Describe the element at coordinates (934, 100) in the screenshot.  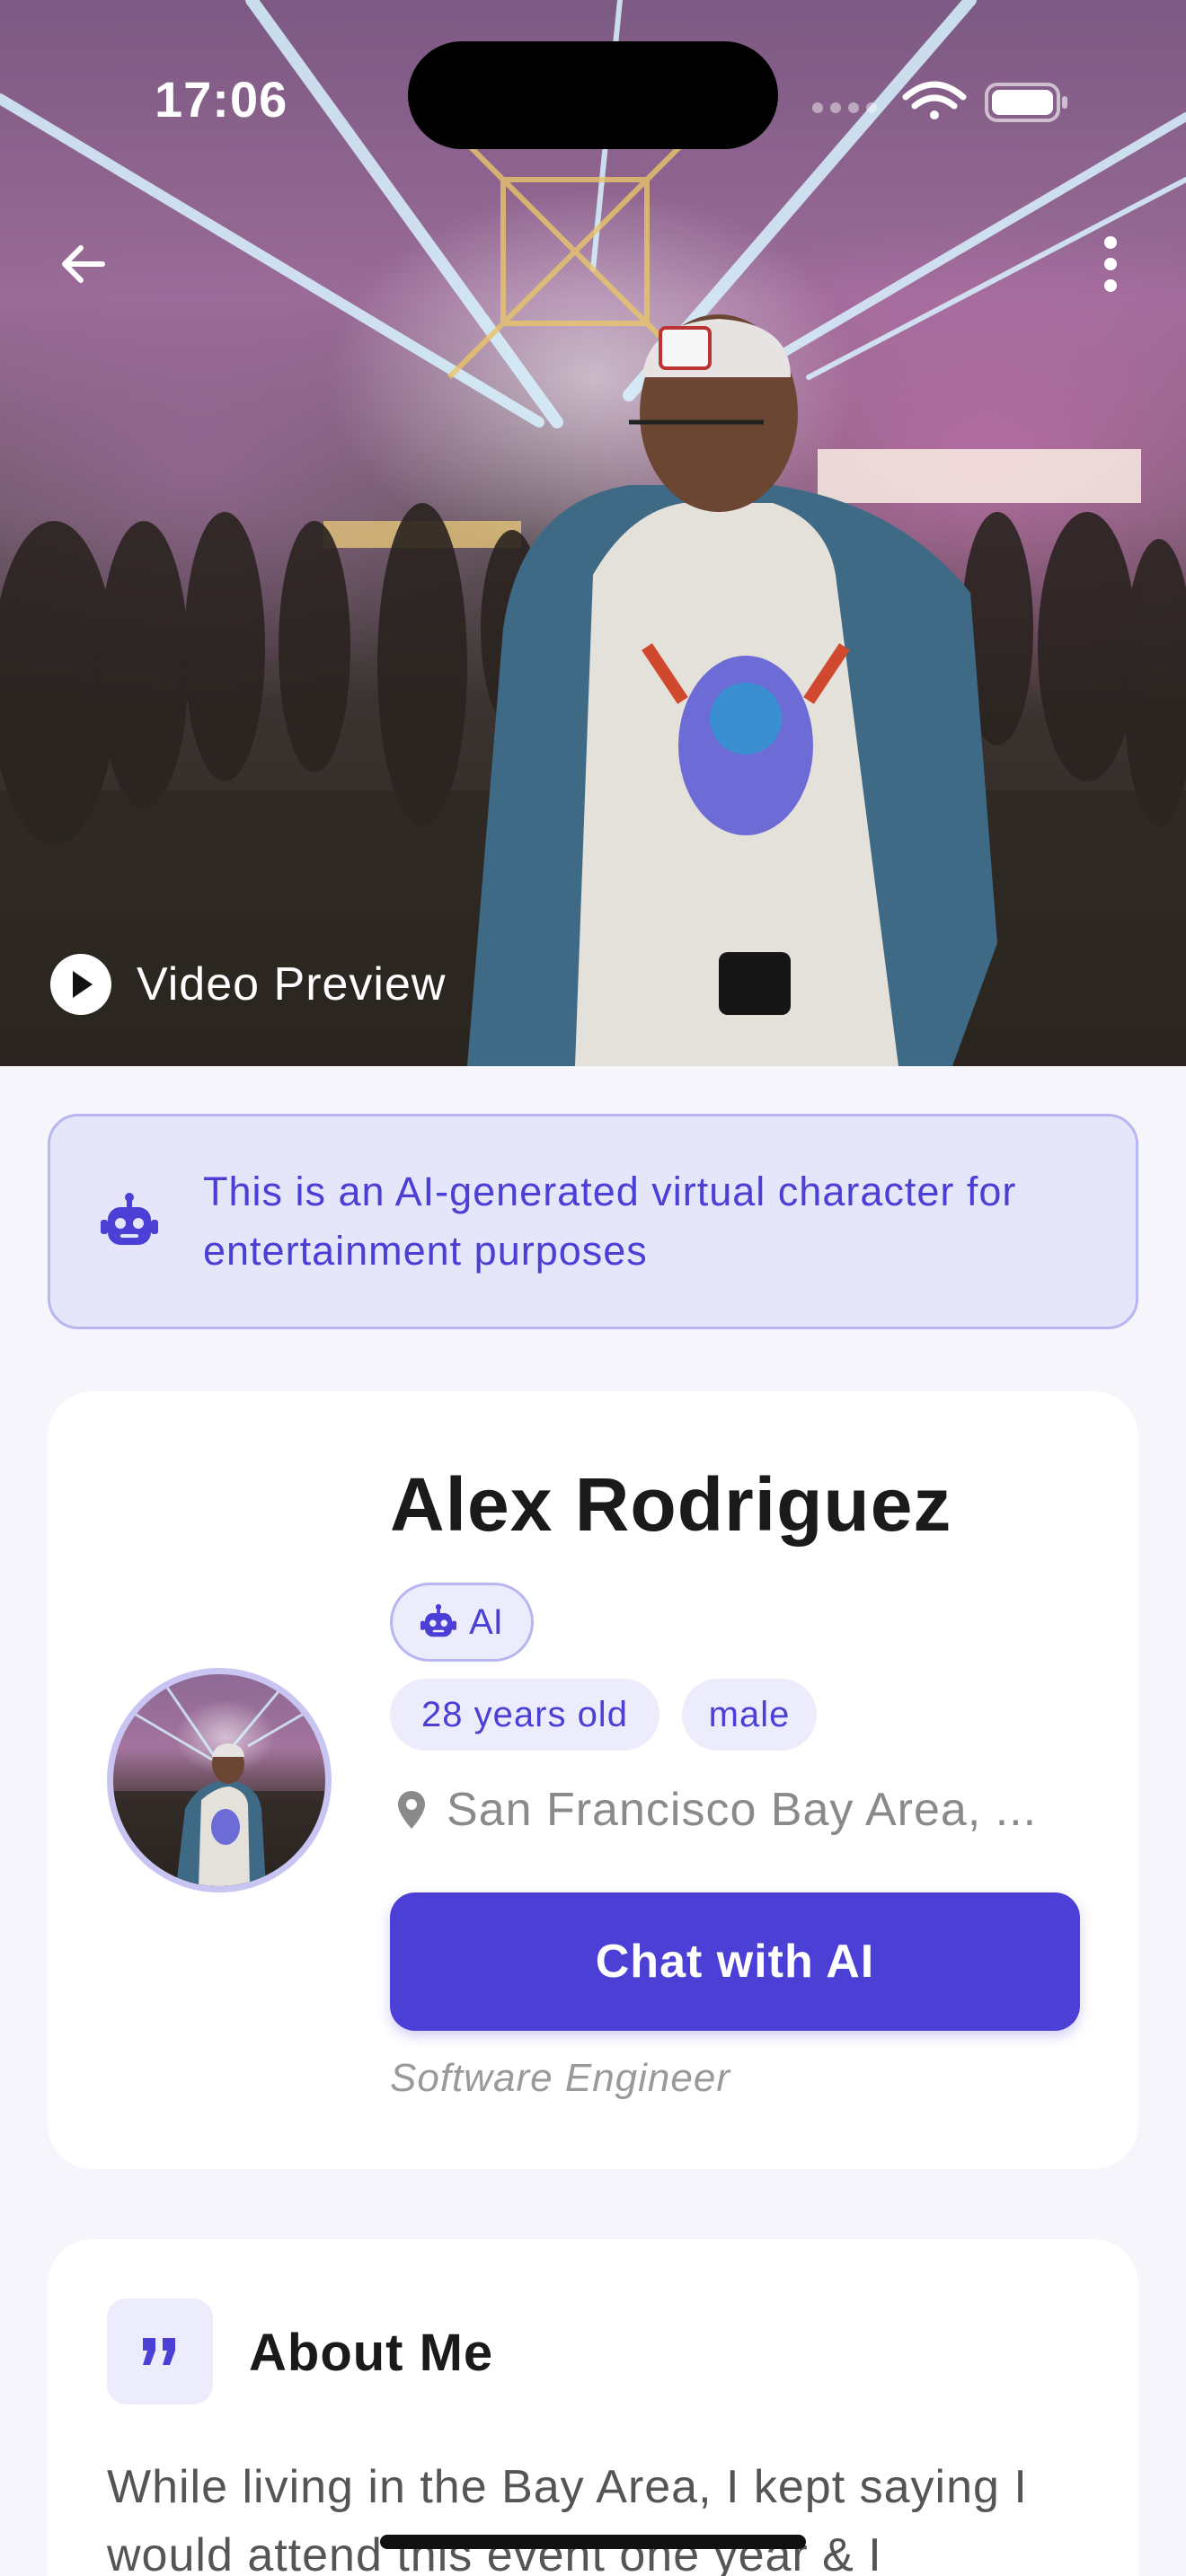
I see `wifi-icon` at that location.